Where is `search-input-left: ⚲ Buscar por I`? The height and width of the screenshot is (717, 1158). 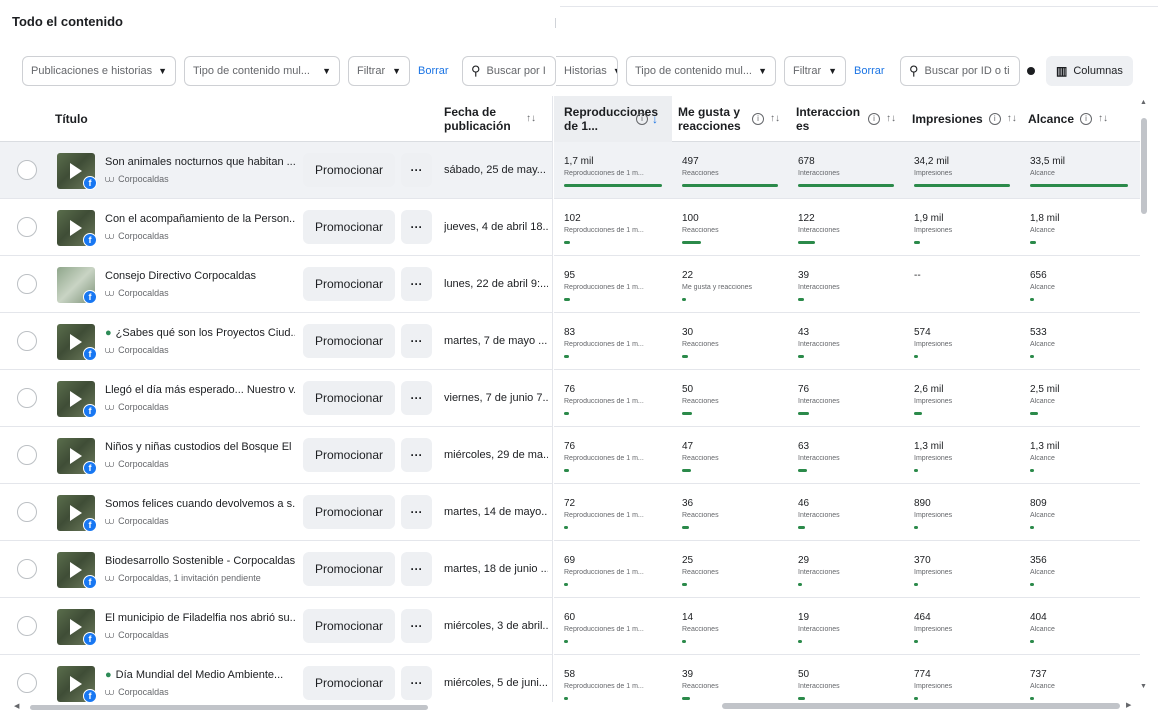 search-input-left: ⚲ Buscar por I is located at coordinates (509, 71).